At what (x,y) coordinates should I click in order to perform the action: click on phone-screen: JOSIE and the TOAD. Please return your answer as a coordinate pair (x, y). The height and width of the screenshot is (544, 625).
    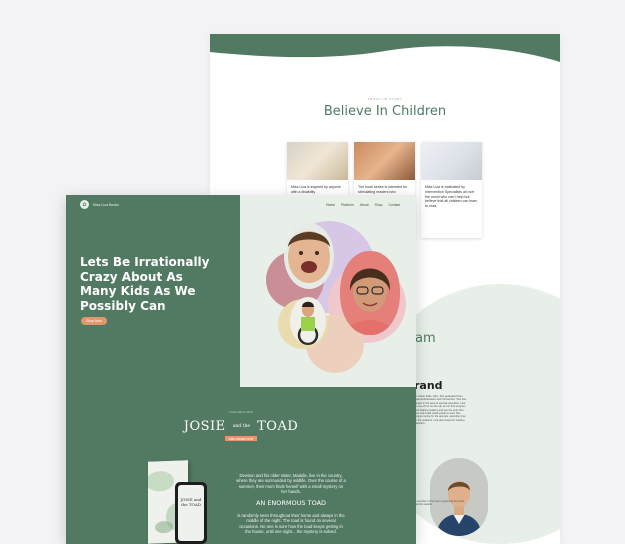
    Looking at the image, I should click on (191, 513).